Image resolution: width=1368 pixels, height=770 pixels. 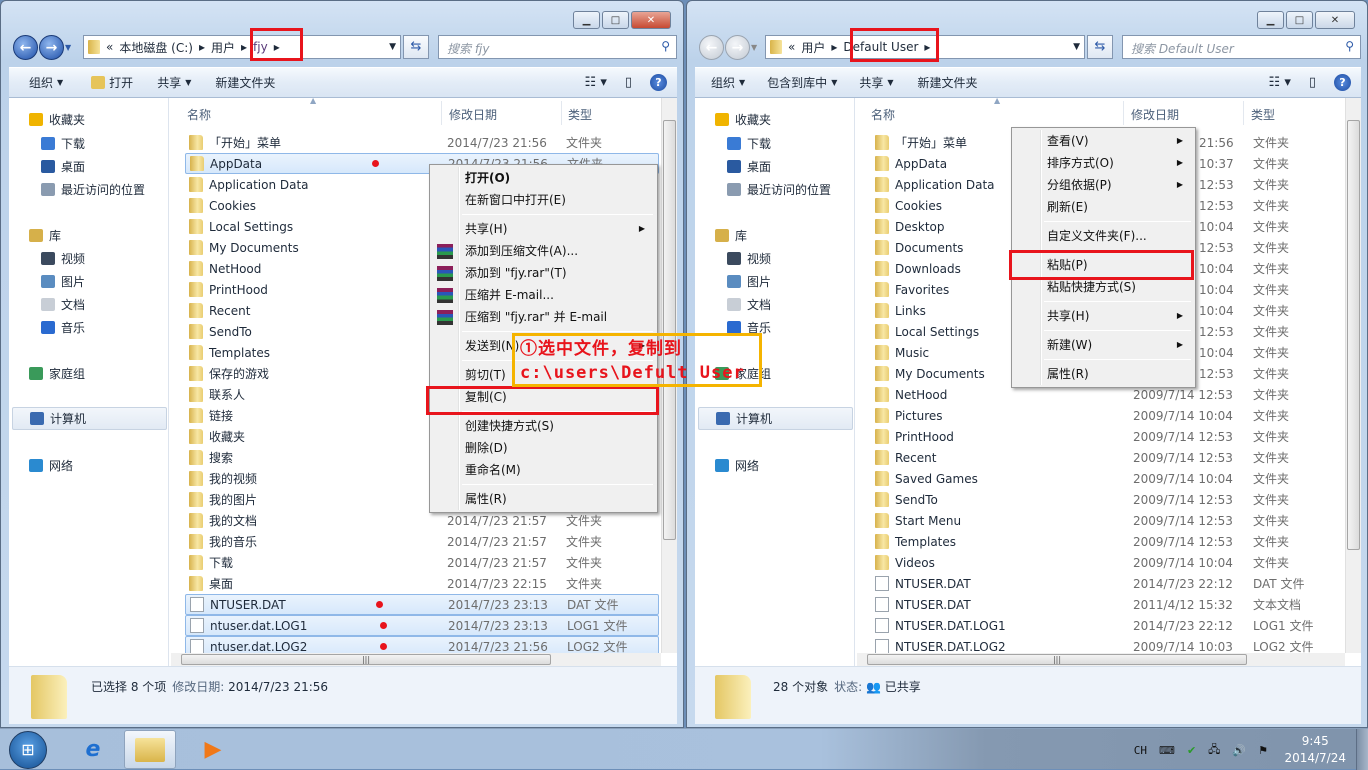 I want to click on nav-item-3: 最近访问的位置, so click(x=93, y=189).